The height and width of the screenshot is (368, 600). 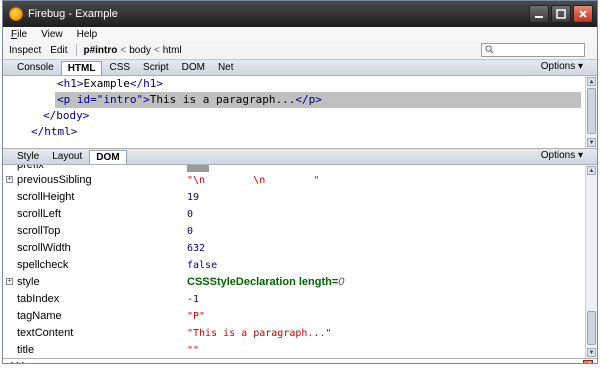 I want to click on breadcrumb-item-body: body, so click(x=140, y=50).